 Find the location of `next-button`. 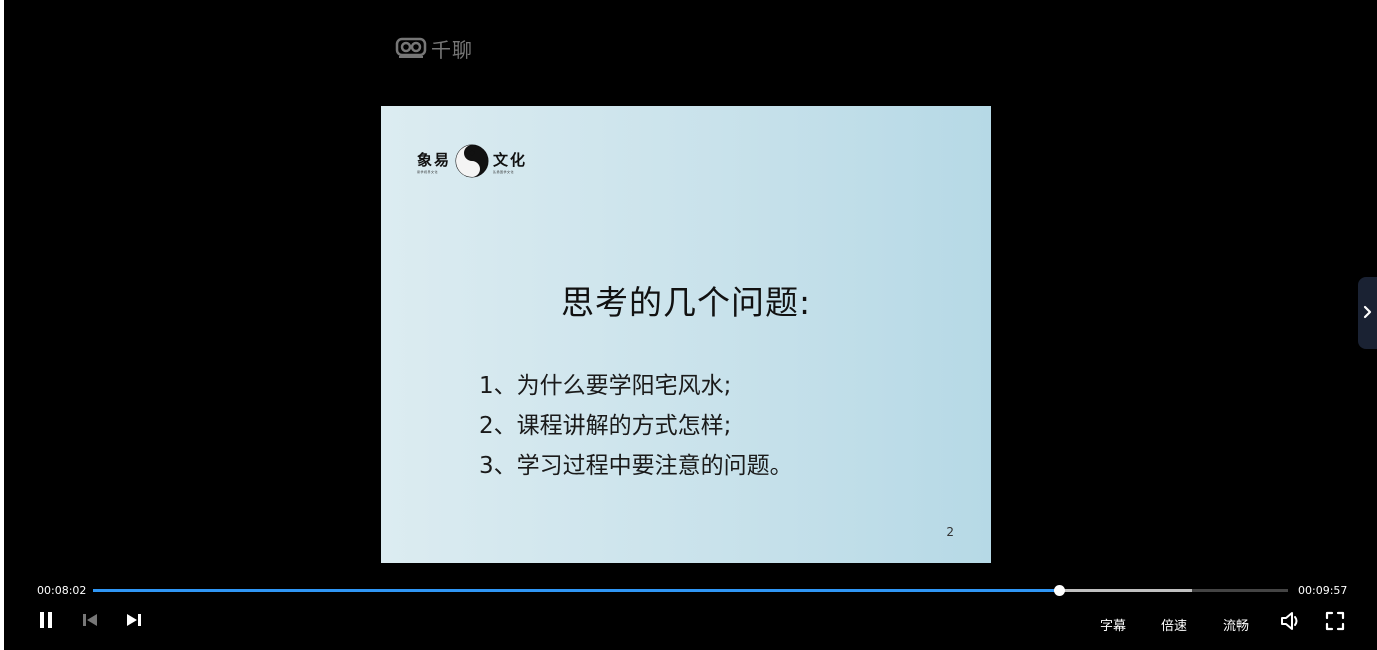

next-button is located at coordinates (134, 622).